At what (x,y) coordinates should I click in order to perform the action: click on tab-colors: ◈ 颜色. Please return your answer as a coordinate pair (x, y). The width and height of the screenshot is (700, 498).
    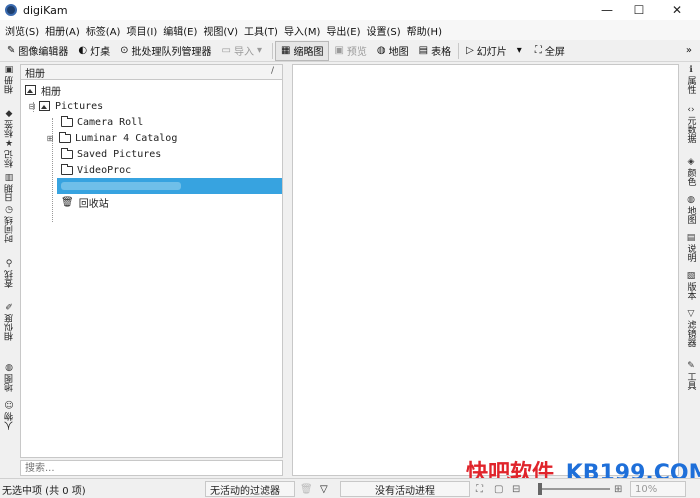
    Looking at the image, I should click on (691, 171).